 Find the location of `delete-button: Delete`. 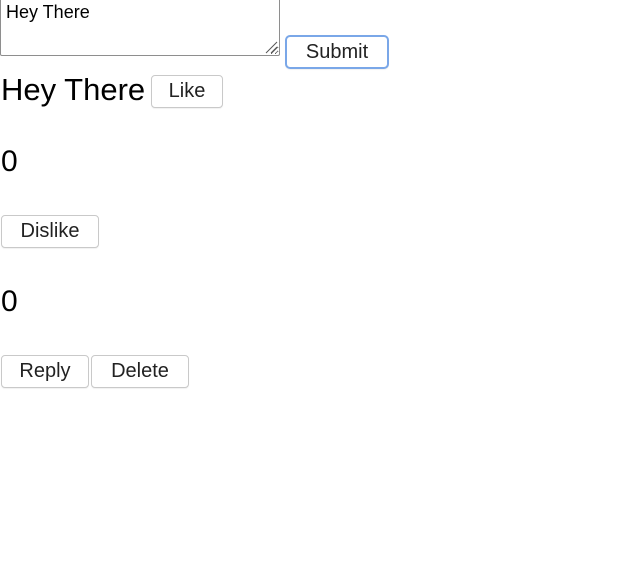

delete-button: Delete is located at coordinates (140, 371).